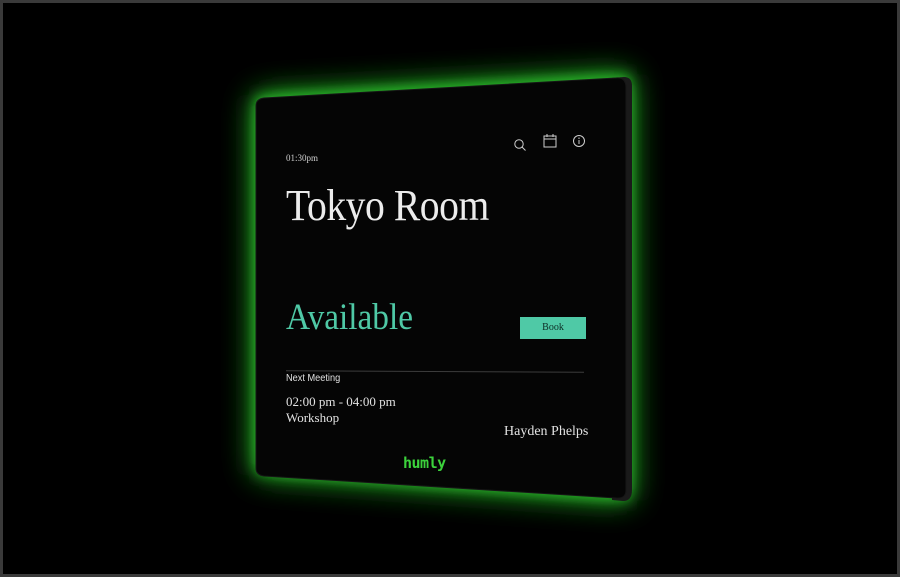 The height and width of the screenshot is (577, 900). I want to click on room-name: Tokyo Room, so click(387, 205).